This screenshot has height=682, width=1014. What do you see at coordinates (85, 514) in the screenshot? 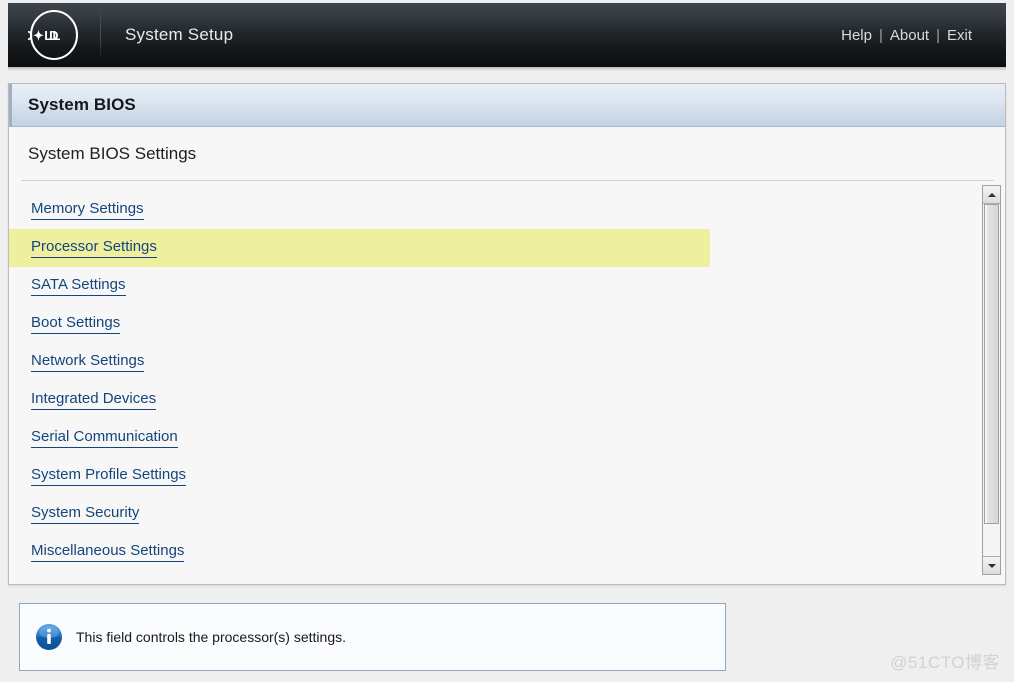
I see `menu-item-label: System Security` at bounding box center [85, 514].